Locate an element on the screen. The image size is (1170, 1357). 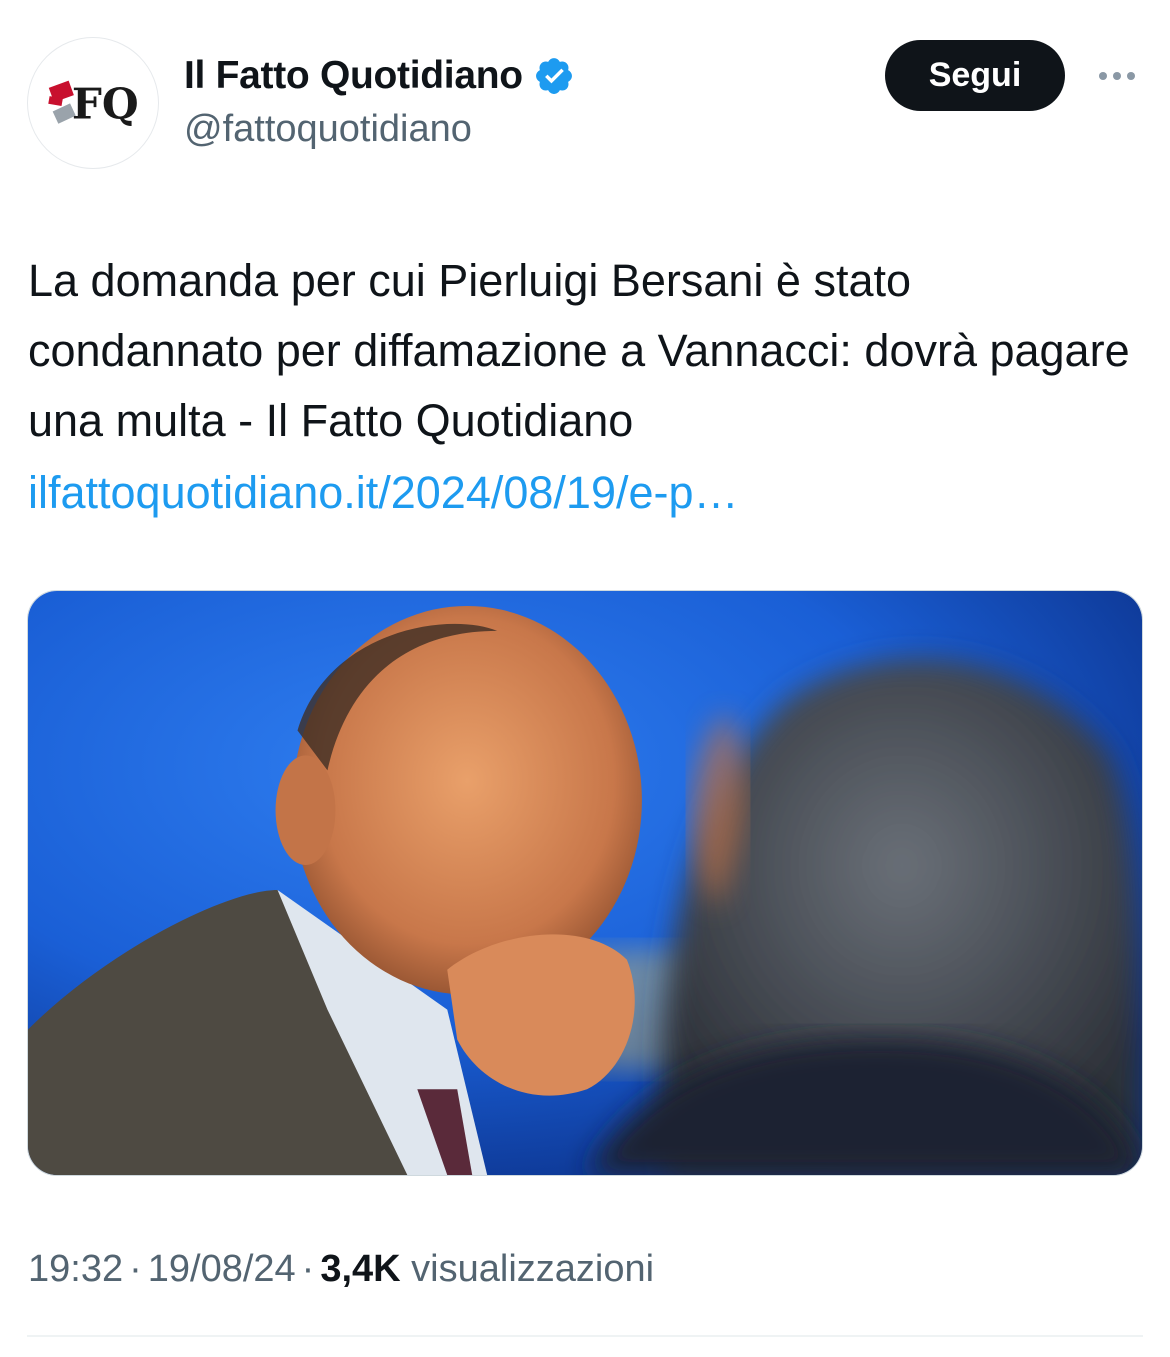
tweet-meta: 19:32 · 19/08/24 · 3,4K visualizzazioni is located at coordinates (341, 1269).